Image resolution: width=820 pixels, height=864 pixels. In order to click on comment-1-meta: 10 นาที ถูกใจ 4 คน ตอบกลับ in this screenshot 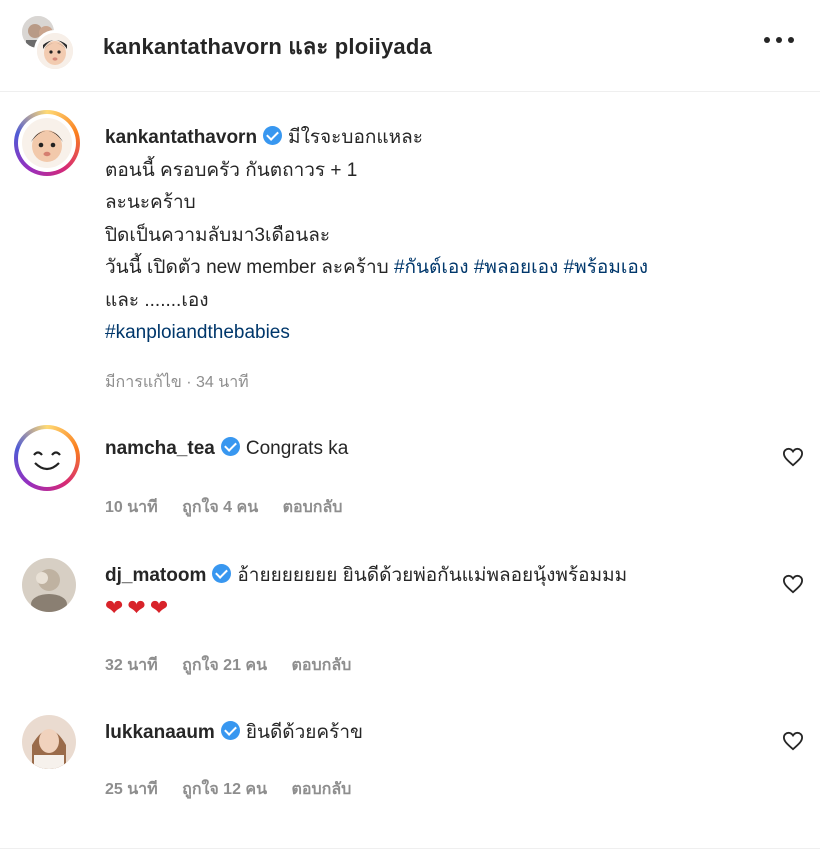, I will do `click(233, 507)`.